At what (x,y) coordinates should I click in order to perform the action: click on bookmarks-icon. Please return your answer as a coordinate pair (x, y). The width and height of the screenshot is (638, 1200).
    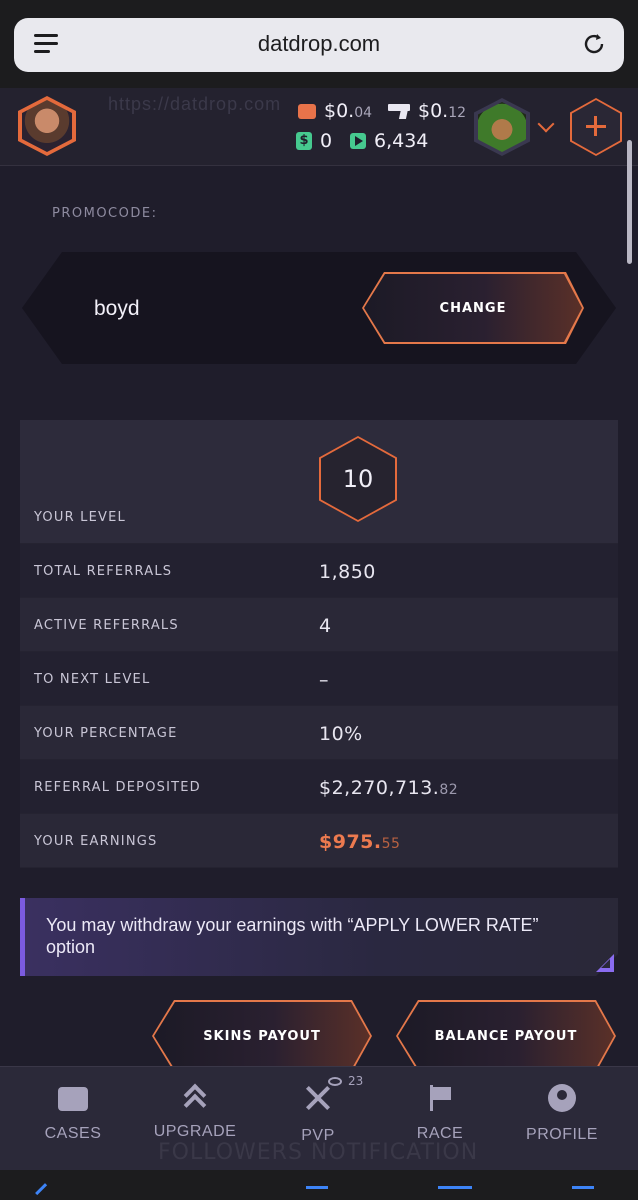
    Looking at the image, I should click on (455, 1193).